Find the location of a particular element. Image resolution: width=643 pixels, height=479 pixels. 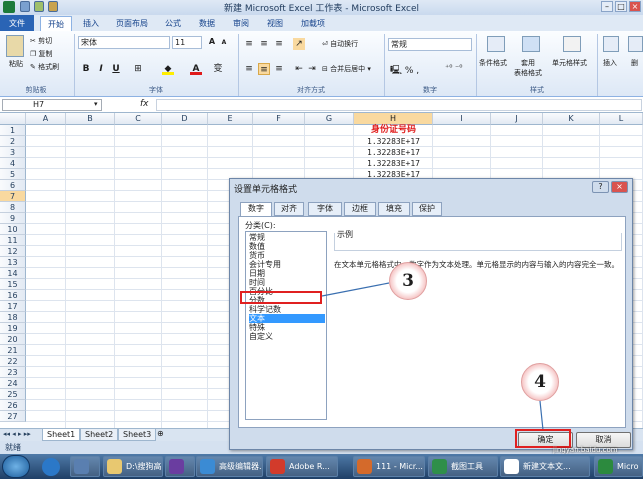

taskbar-item-label: Micro is located at coordinates (628, 466).